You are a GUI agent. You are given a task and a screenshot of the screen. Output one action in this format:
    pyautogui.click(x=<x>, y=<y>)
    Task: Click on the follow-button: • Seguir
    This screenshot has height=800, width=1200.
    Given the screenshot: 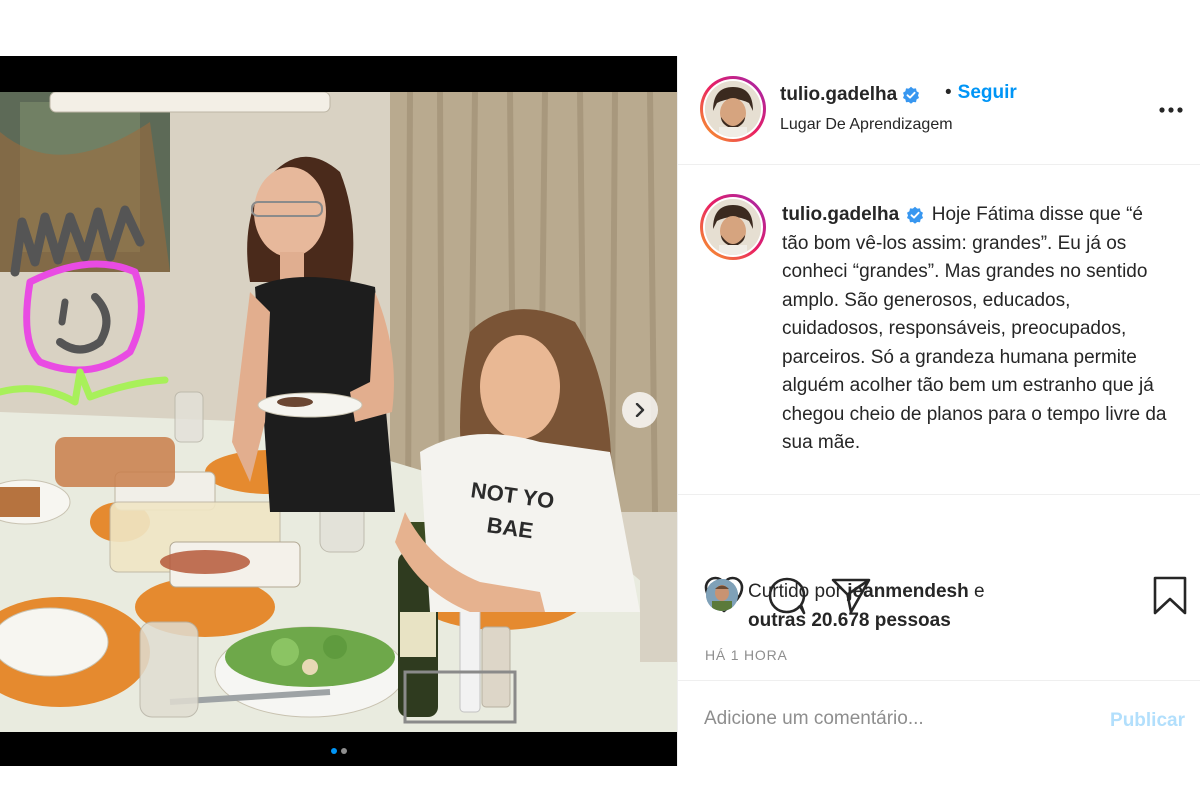 What is the action you would take?
    pyautogui.click(x=981, y=93)
    